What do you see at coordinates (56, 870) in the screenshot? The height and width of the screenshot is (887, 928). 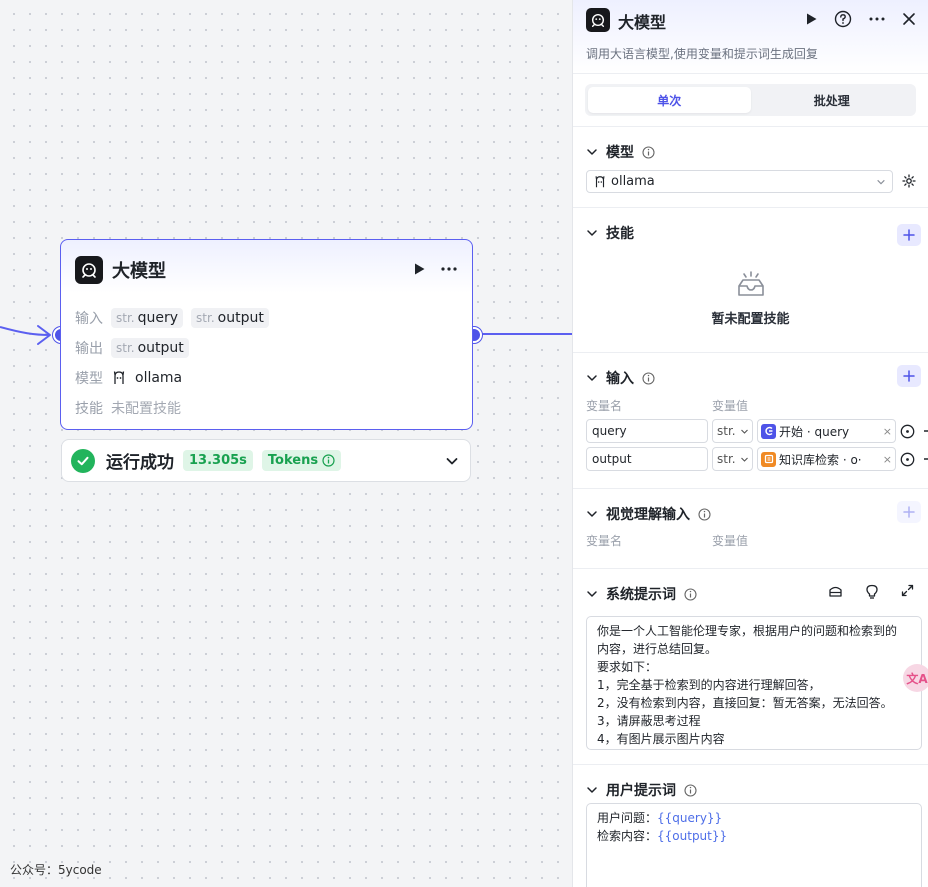 I see `watermark: 公众号：5ycode` at bounding box center [56, 870].